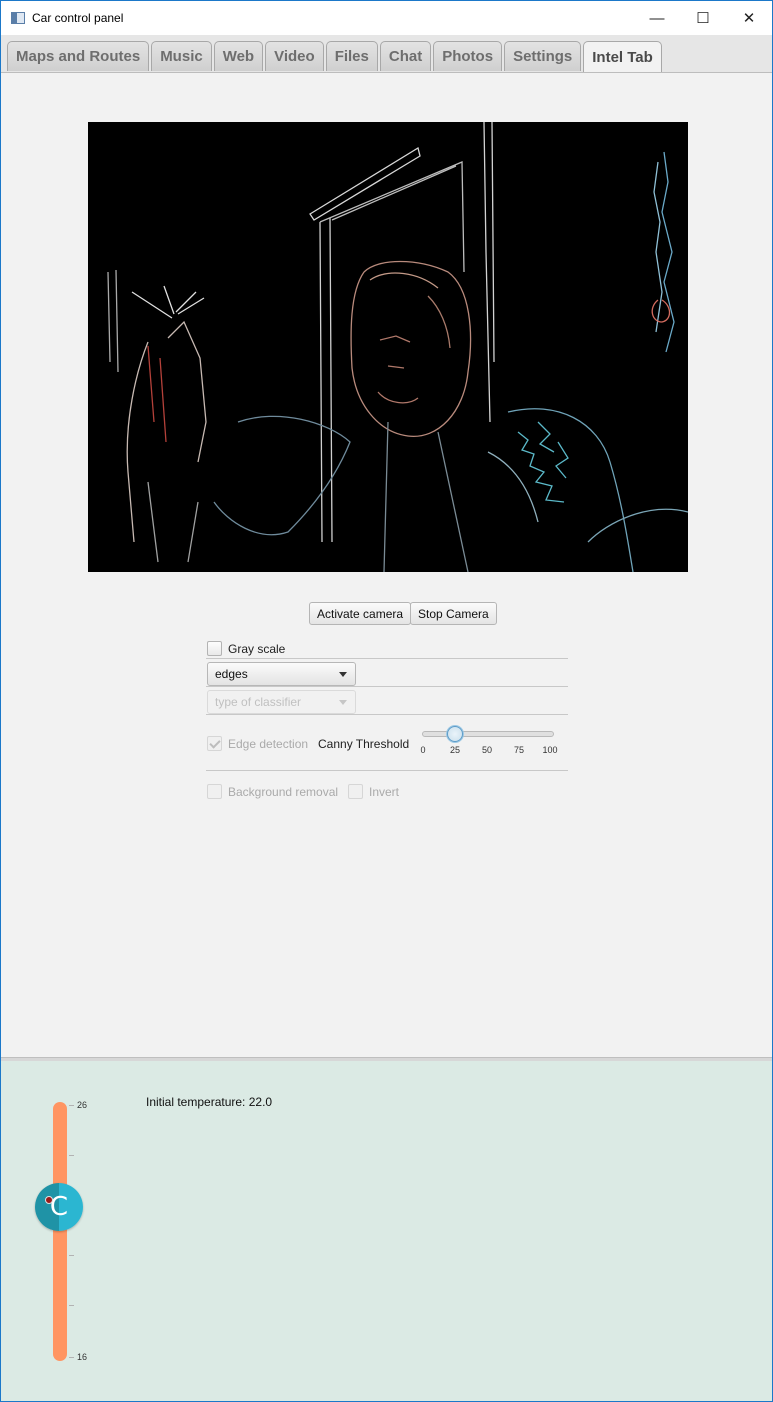  Describe the element at coordinates (257, 649) in the screenshot. I see `gray-scale-label: Gray scale` at that location.